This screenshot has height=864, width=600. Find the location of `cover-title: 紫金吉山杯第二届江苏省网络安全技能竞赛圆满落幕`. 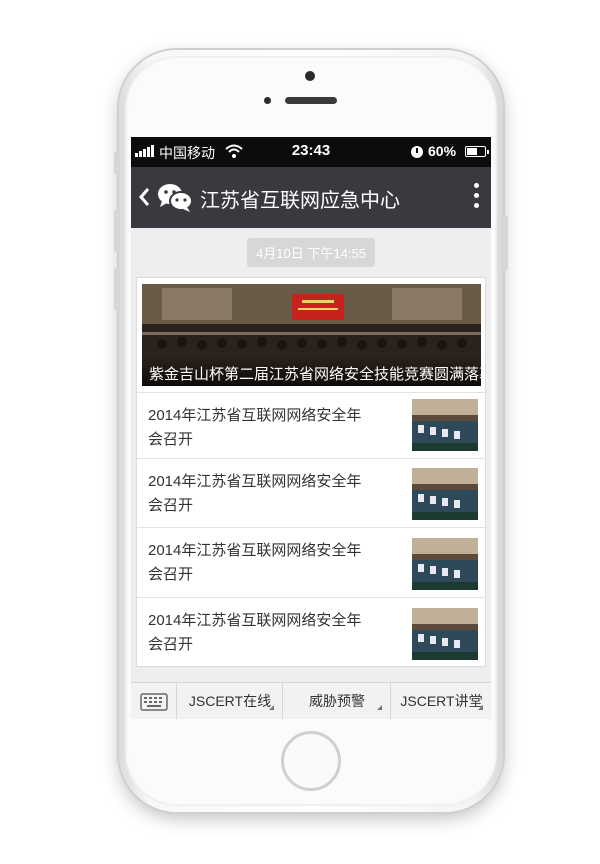

cover-title: 紫金吉山杯第二届江苏省网络安全技能竞赛圆满落幕 is located at coordinates (311, 371).